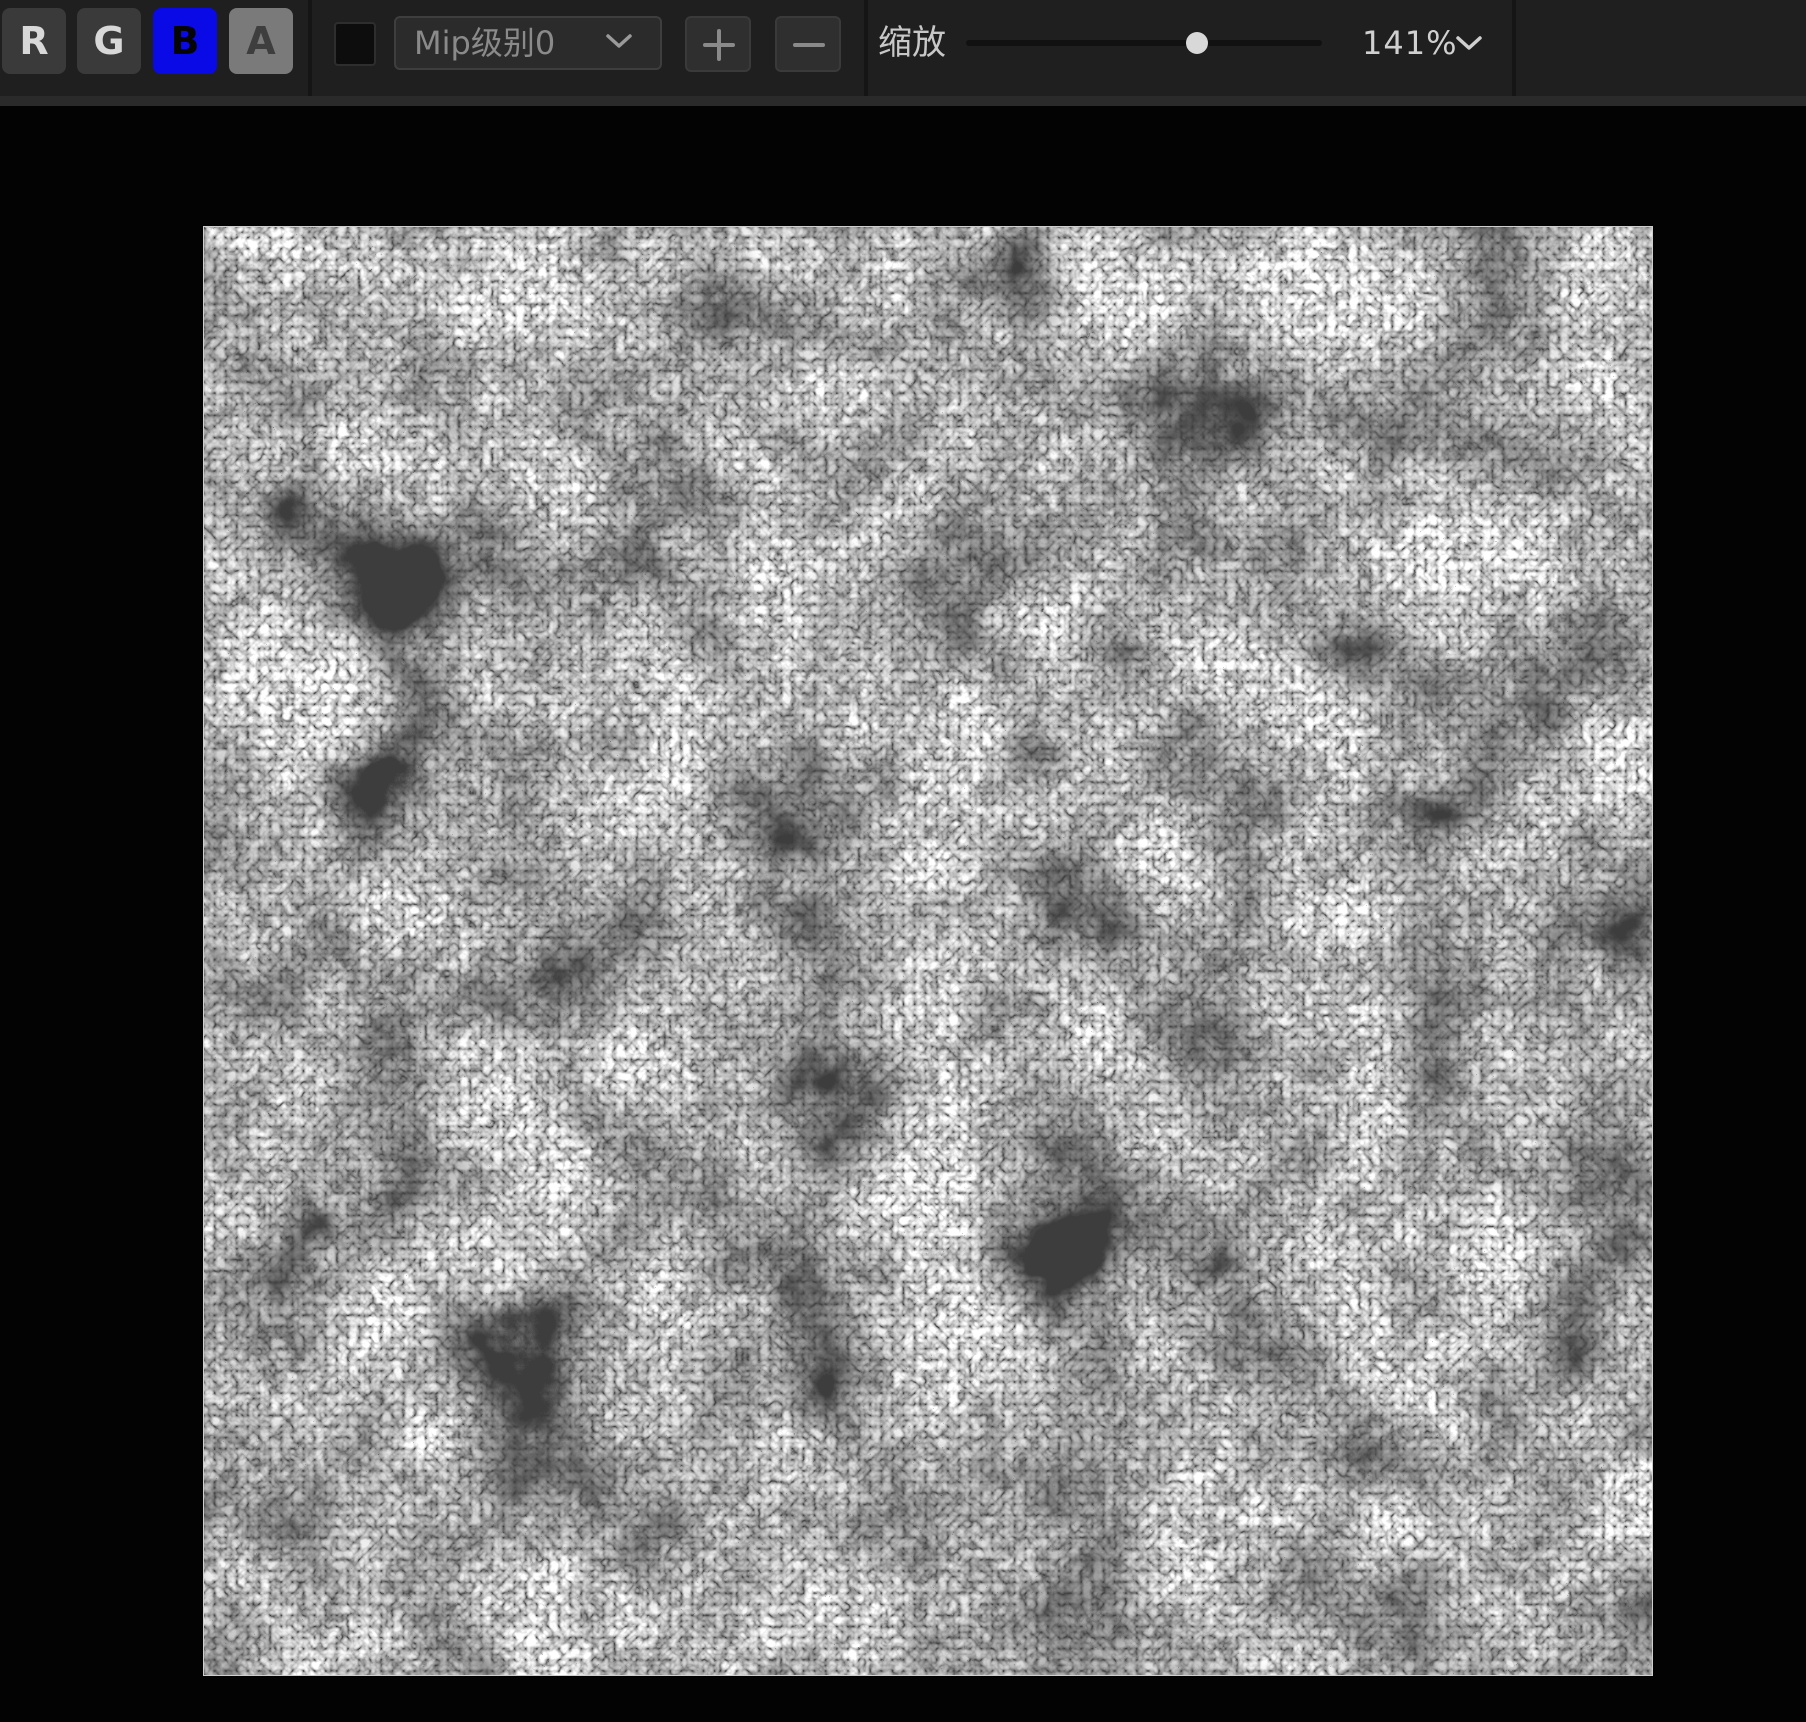 Image resolution: width=1806 pixels, height=1722 pixels. Describe the element at coordinates (1197, 43) in the screenshot. I see `zoom-slider-thumb` at that location.